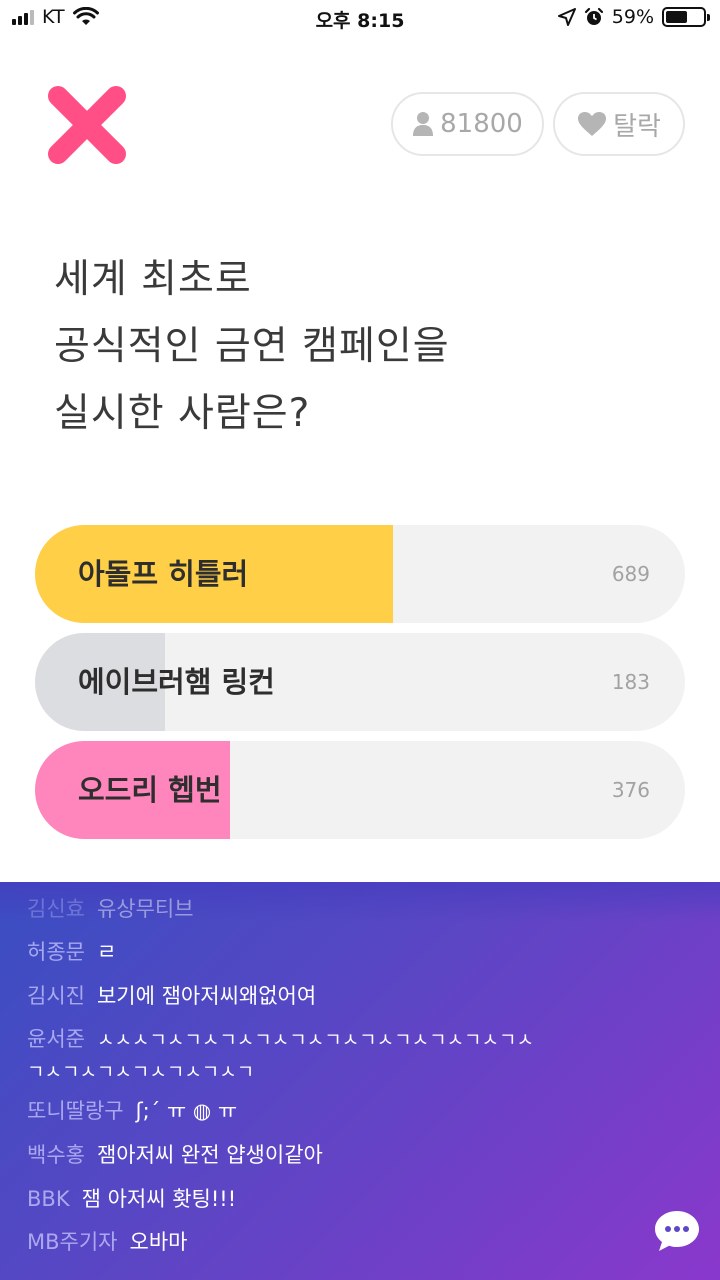 The height and width of the screenshot is (1280, 720). Describe the element at coordinates (106, 952) in the screenshot. I see `chat-text: ㄹ` at that location.